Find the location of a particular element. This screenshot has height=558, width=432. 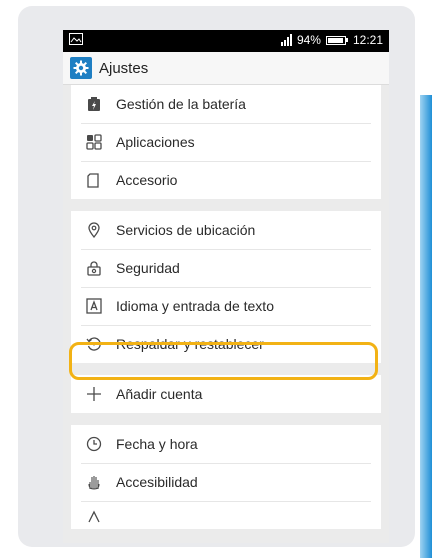

action-bar: Ajustes is located at coordinates (226, 68).